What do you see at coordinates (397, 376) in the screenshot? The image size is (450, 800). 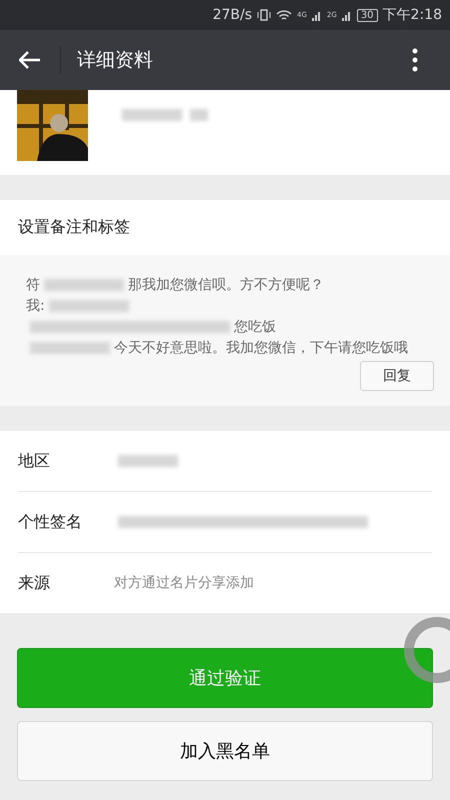 I see `reply-button: 回复` at bounding box center [397, 376].